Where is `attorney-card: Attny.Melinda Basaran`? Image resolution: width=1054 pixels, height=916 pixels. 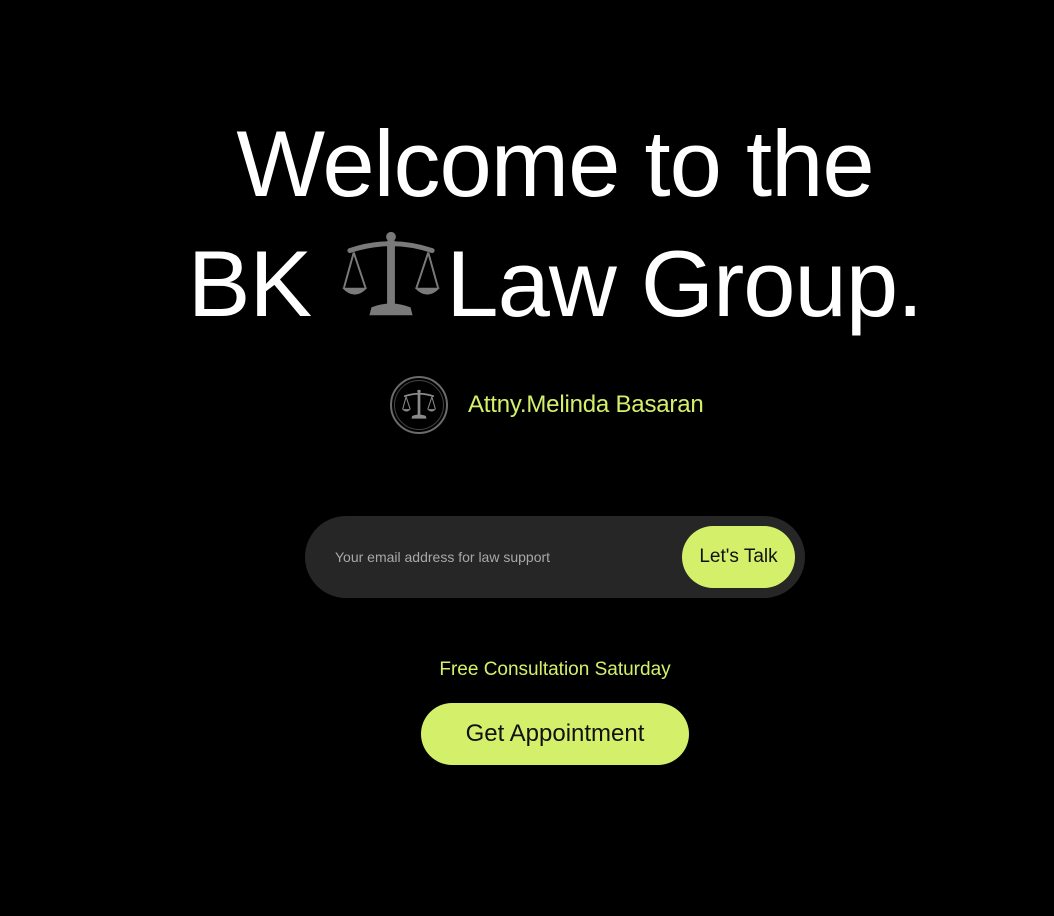 attorney-card: Attny.Melinda Basaran is located at coordinates (547, 405).